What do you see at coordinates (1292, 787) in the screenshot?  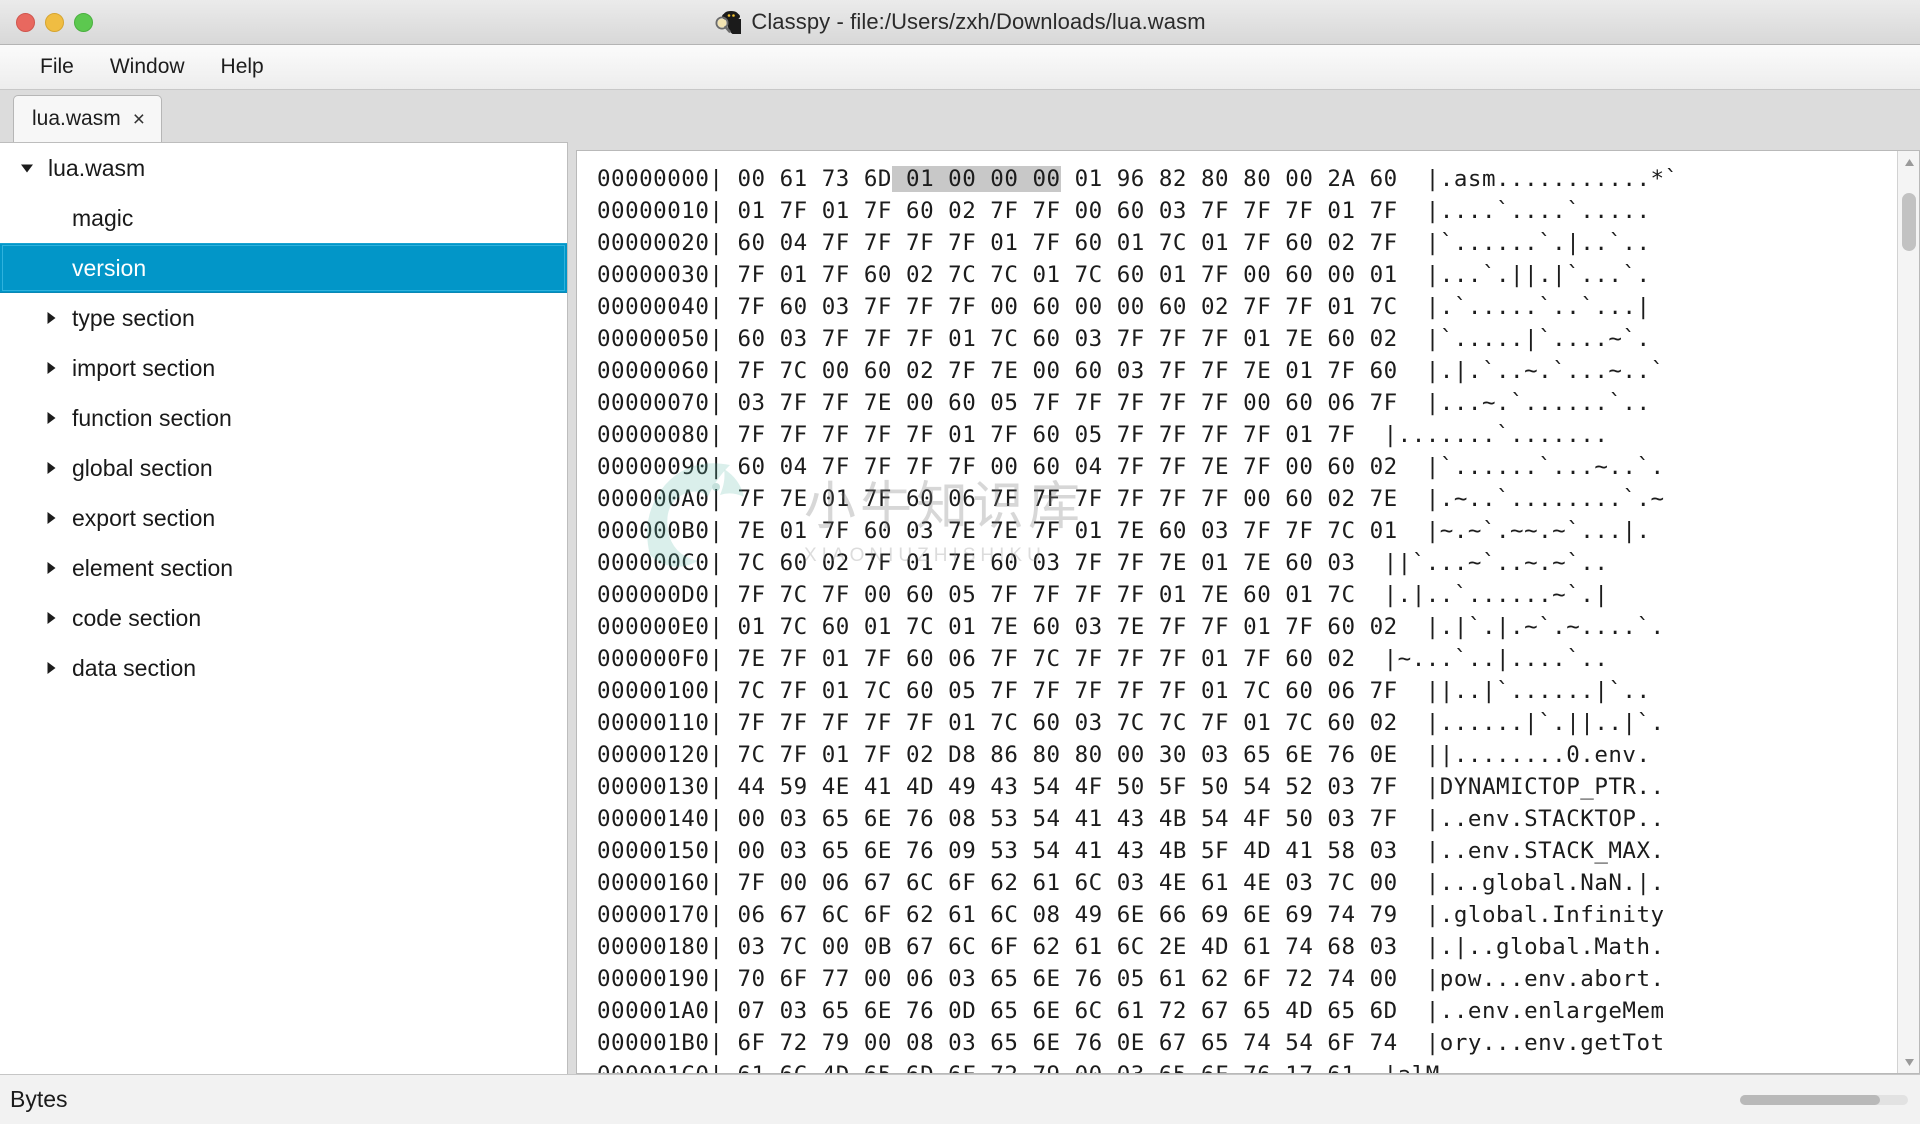 I see `hex-byte: 52` at bounding box center [1292, 787].